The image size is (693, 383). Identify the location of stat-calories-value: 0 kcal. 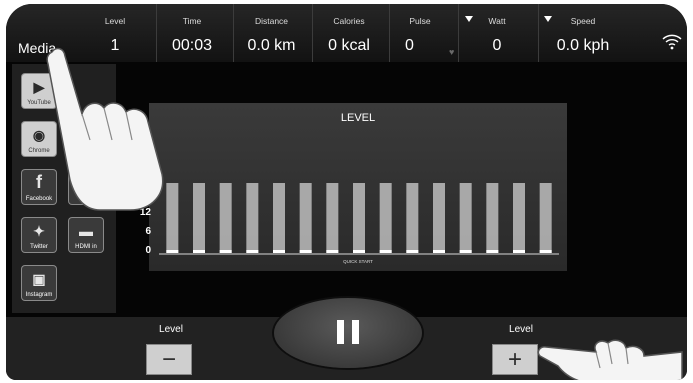
(349, 45).